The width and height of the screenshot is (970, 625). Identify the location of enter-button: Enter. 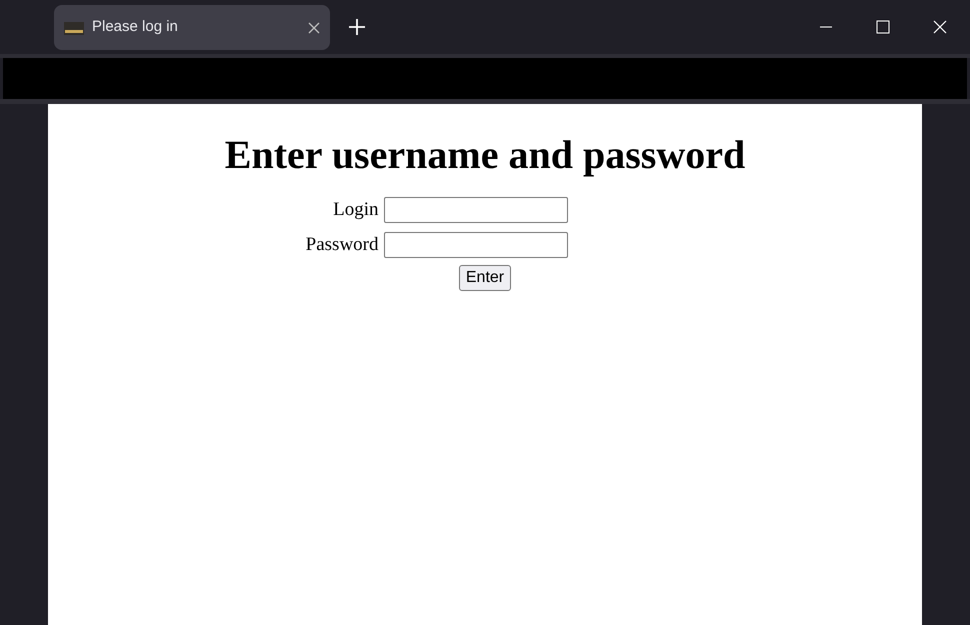
(485, 278).